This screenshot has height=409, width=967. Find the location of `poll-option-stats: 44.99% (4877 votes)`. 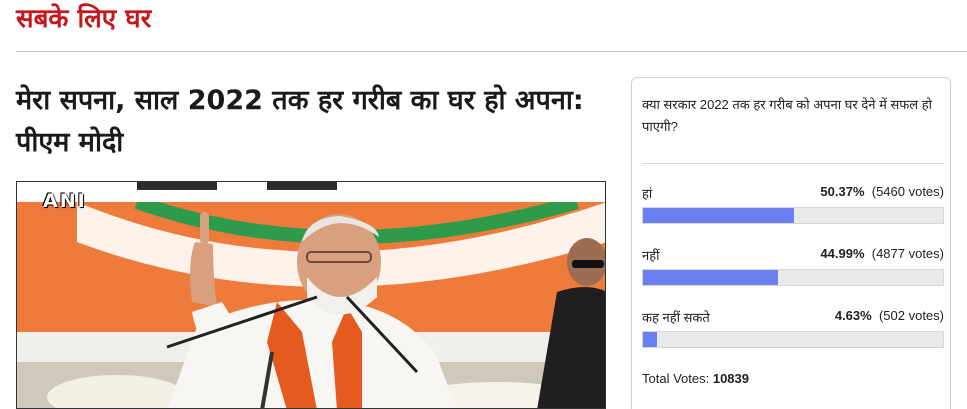

poll-option-stats: 44.99% (4877 votes) is located at coordinates (882, 253).